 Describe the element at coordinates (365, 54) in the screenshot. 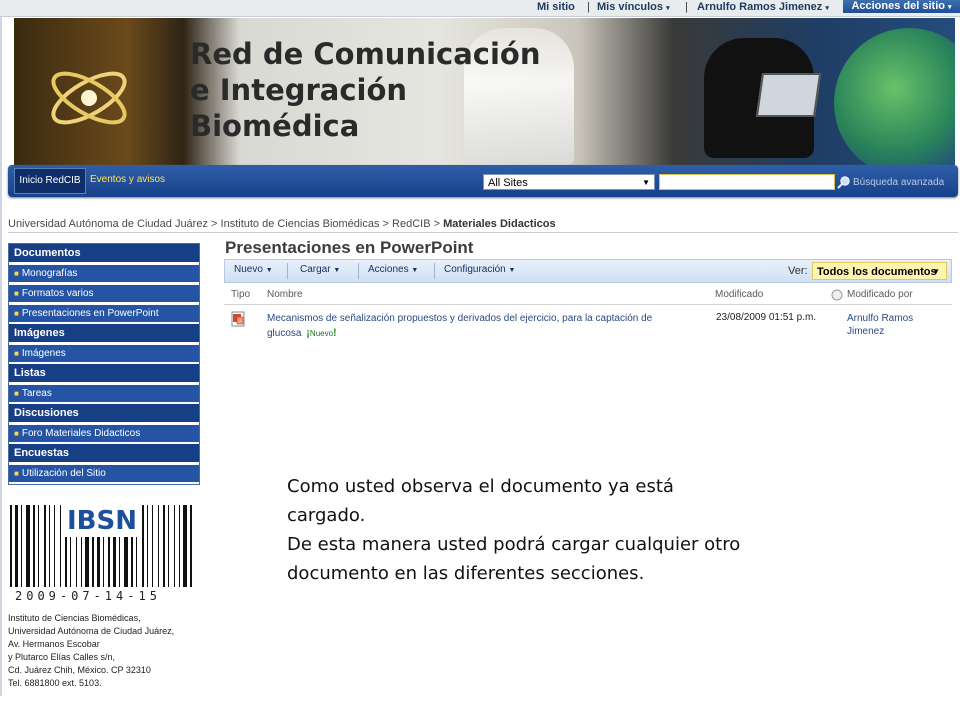

I see `banner-title-line: Red de Comunicación` at that location.